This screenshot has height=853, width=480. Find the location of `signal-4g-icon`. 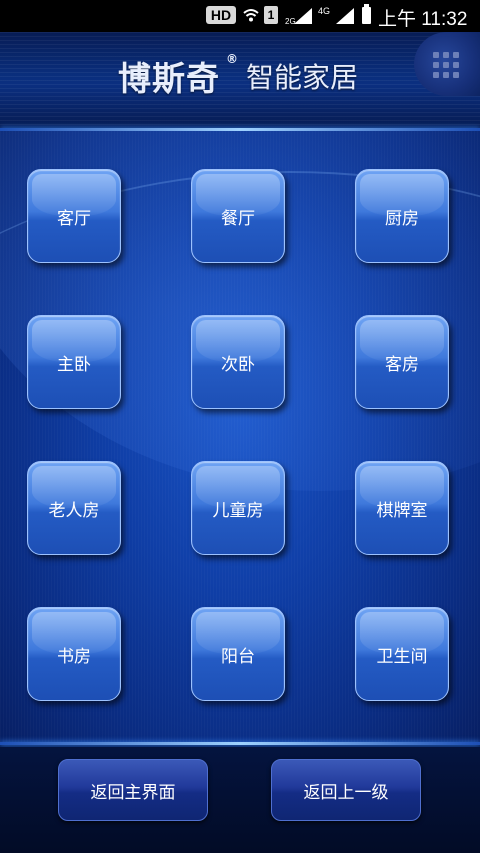

signal-4g-icon is located at coordinates (345, 16).